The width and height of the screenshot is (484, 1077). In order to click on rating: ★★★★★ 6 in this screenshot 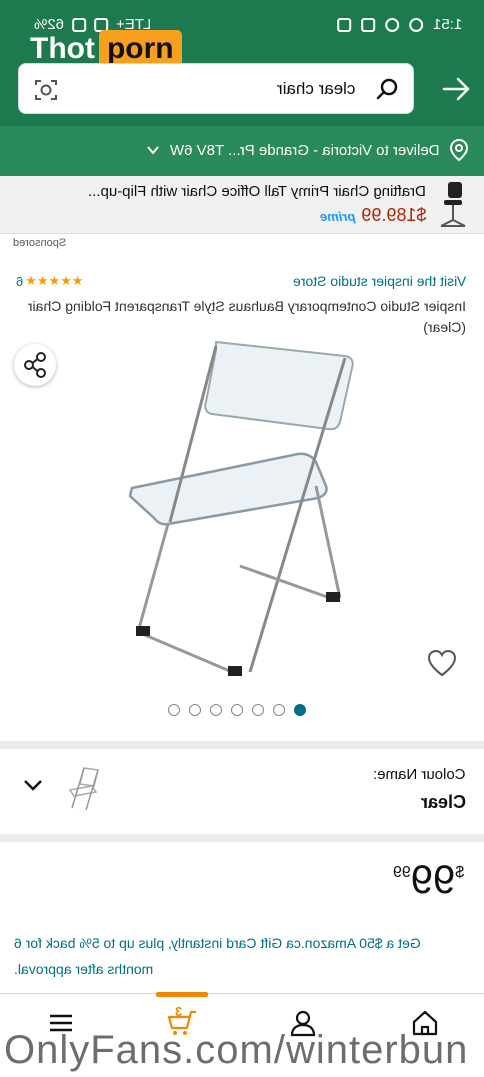, I will do `click(50, 281)`.